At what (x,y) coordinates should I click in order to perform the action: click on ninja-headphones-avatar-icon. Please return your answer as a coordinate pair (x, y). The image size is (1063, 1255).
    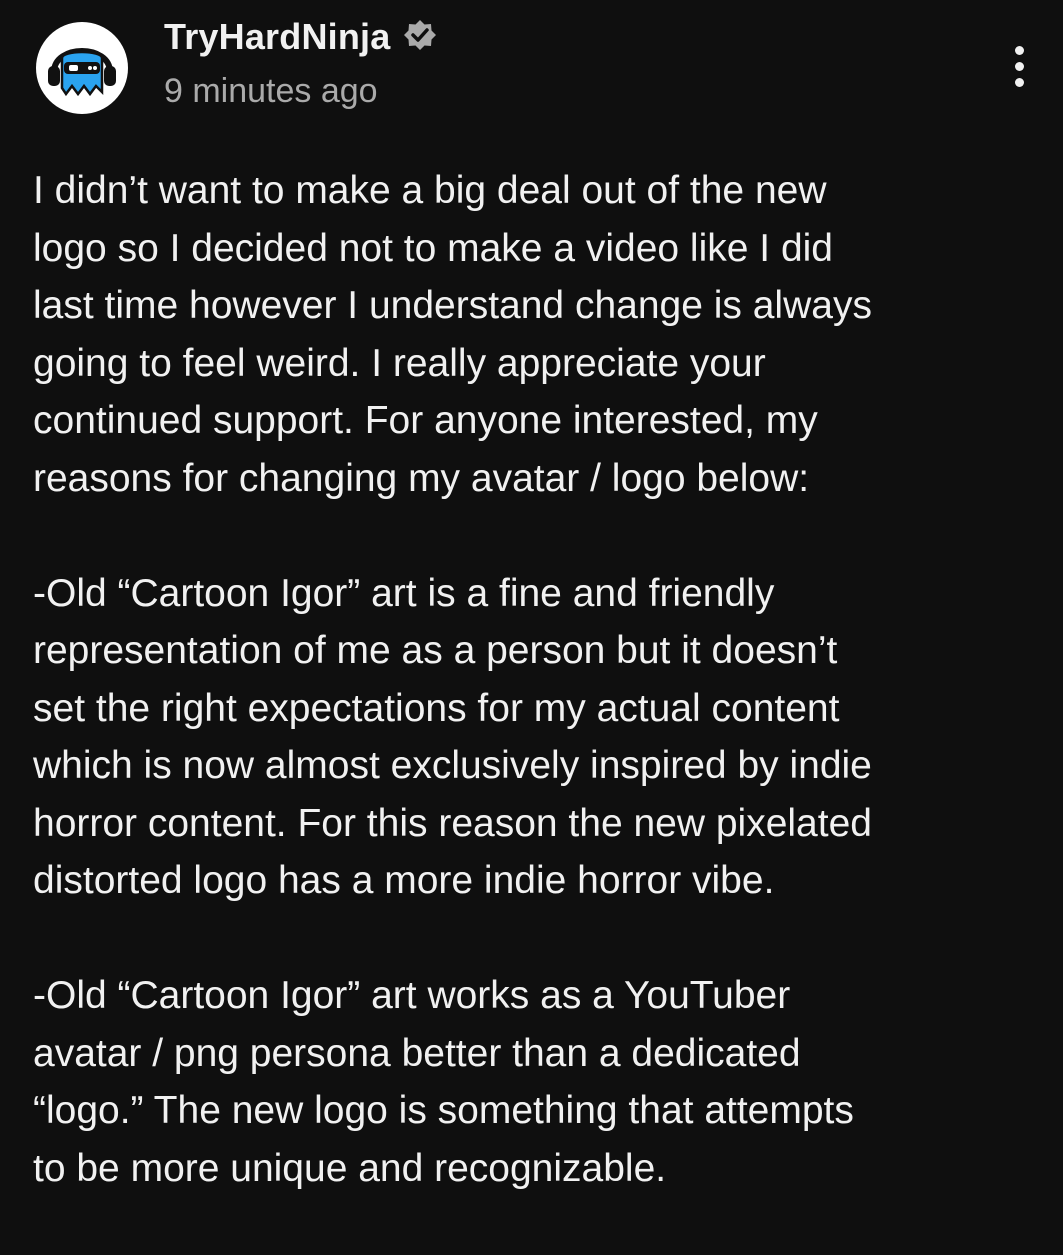
    Looking at the image, I should click on (82, 72).